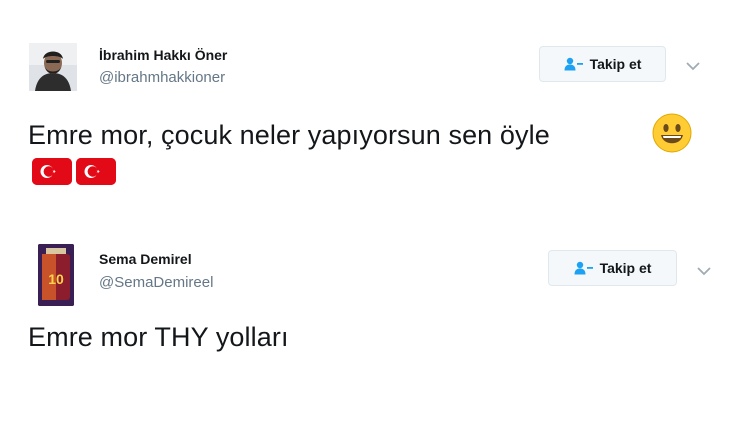  I want to click on avatar: 10, so click(56, 275).